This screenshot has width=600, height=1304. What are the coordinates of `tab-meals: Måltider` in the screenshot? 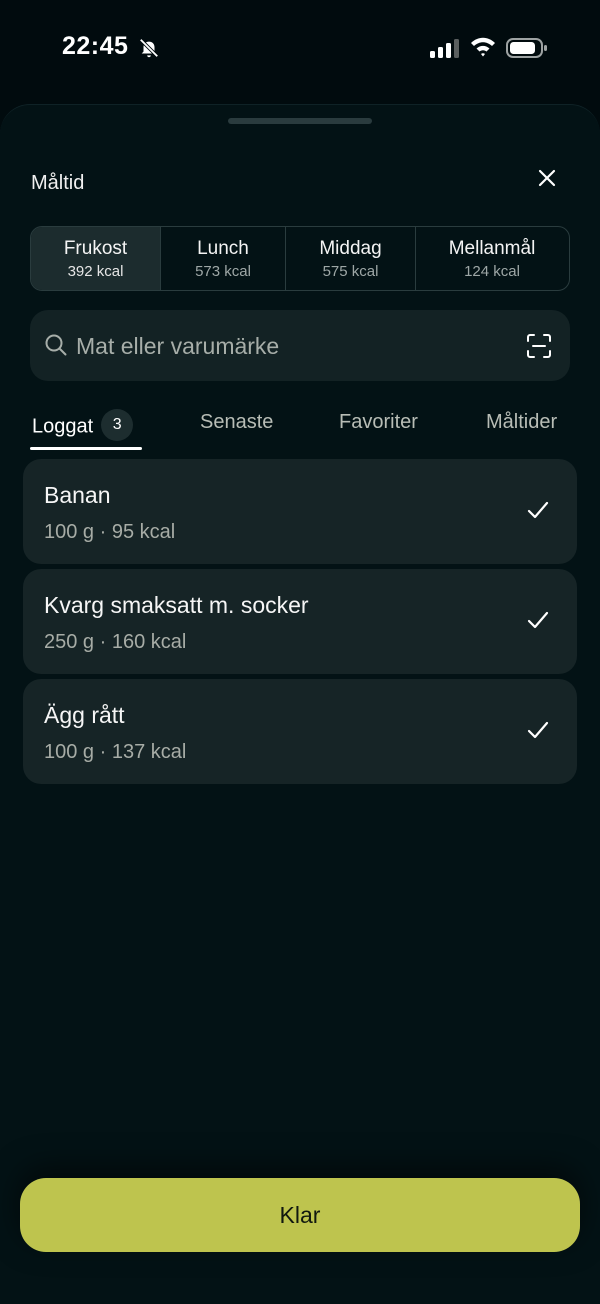 It's located at (521, 422).